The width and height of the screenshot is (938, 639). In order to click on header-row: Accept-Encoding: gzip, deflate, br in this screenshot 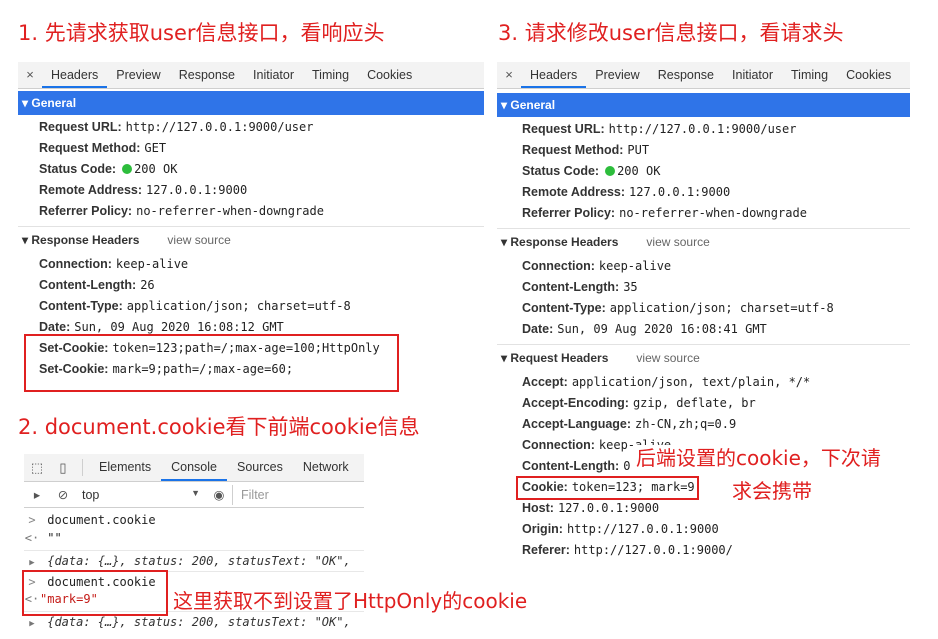, I will do `click(639, 403)`.